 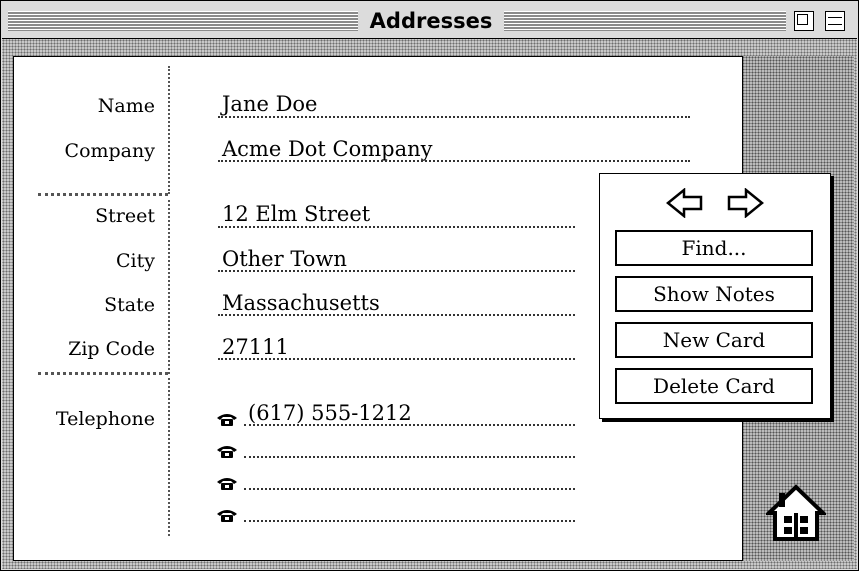 I want to click on city-field: Other Town, so click(x=284, y=259).